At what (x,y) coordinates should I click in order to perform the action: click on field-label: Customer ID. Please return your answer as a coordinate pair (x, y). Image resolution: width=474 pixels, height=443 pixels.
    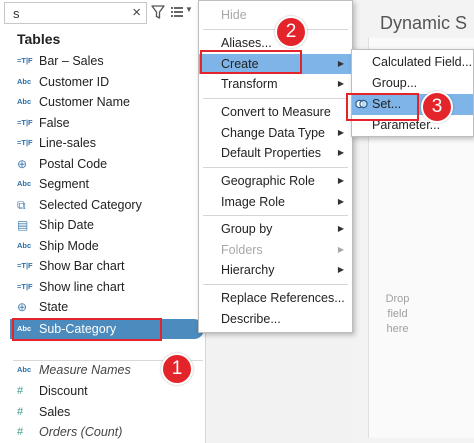
    Looking at the image, I should click on (74, 81).